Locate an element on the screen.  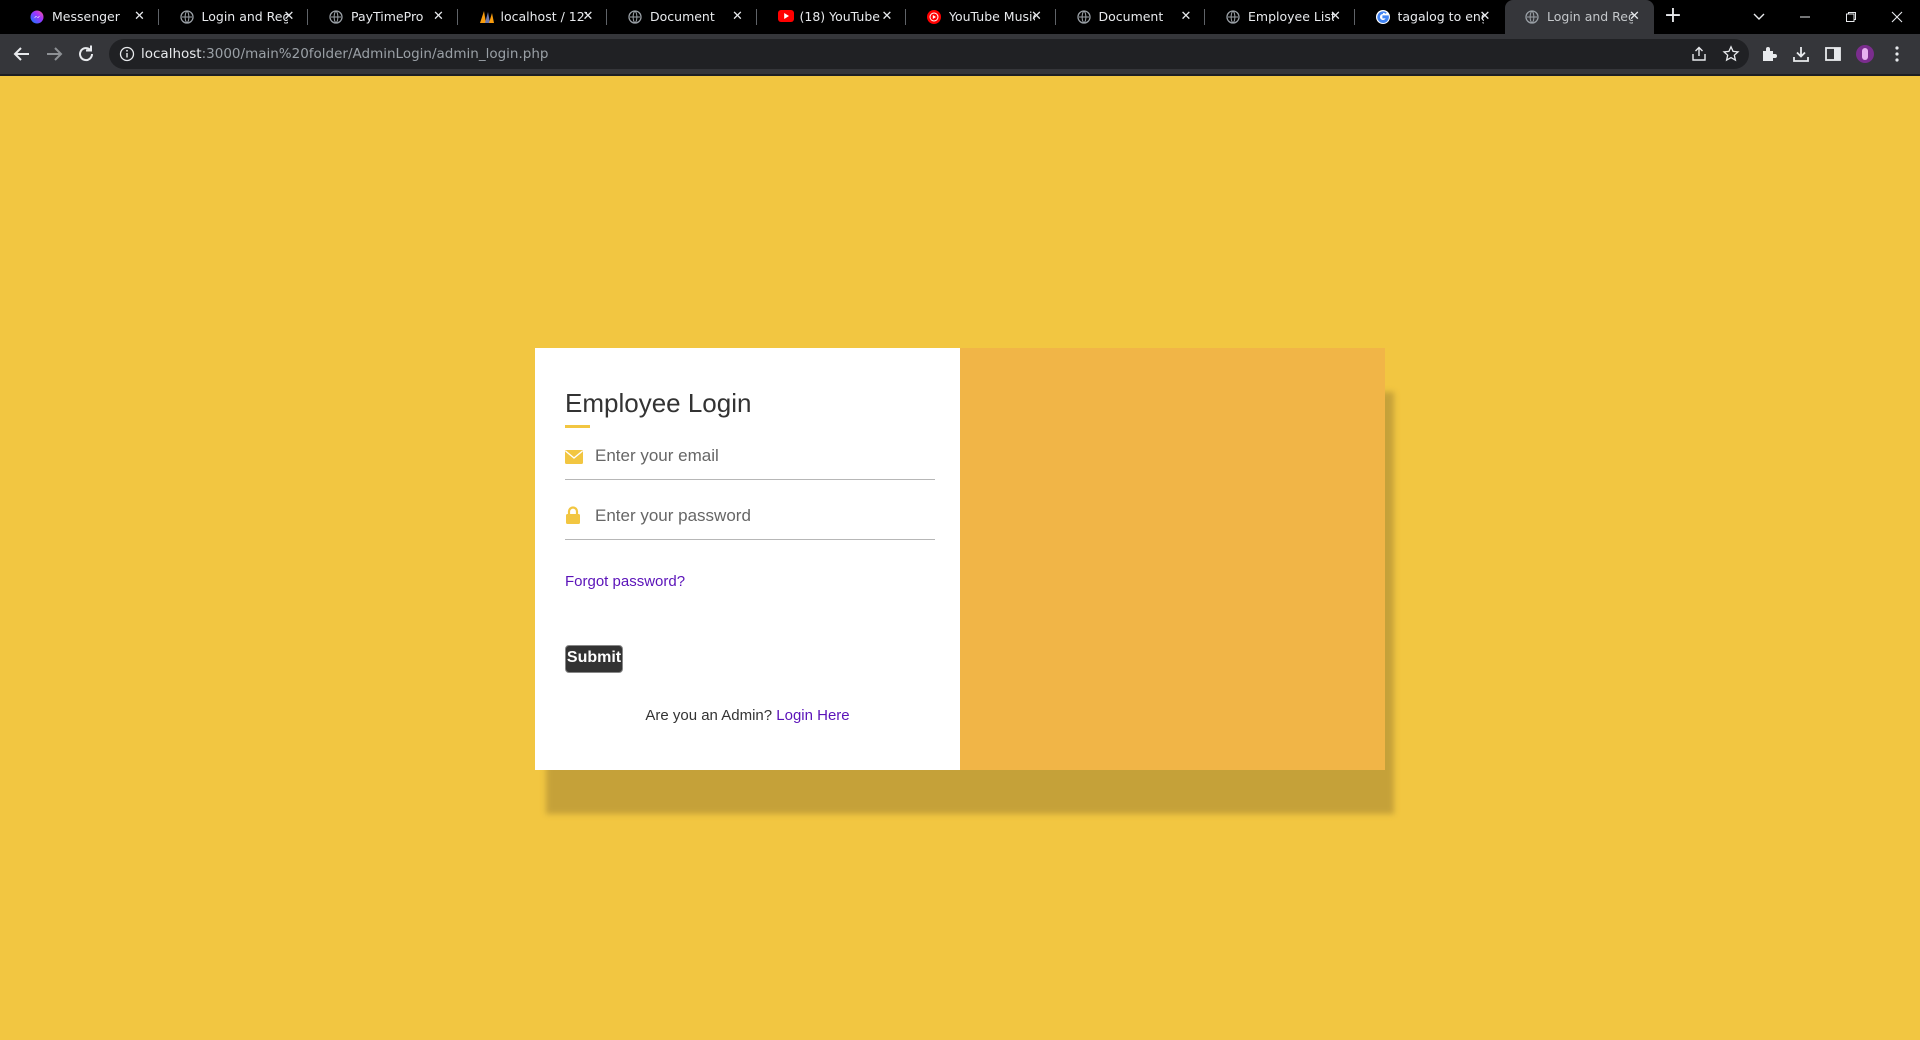
phpmyadmin-icon is located at coordinates (486, 17).